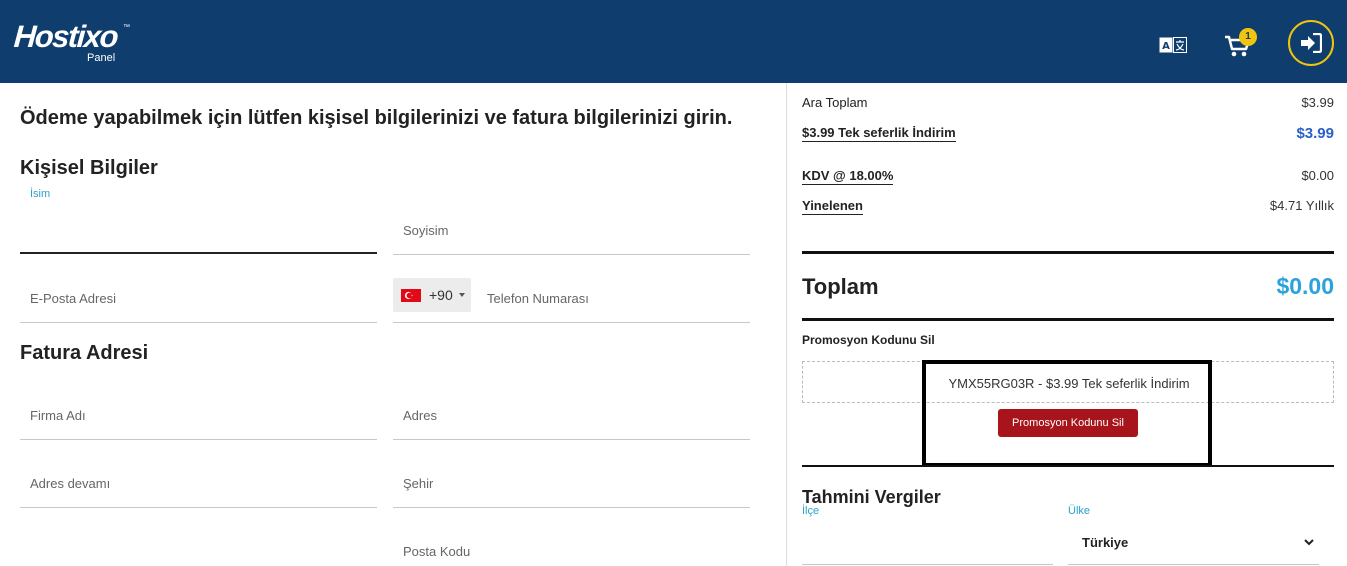 This screenshot has height=566, width=1347. What do you see at coordinates (1068, 466) in the screenshot?
I see `taxes-divider` at bounding box center [1068, 466].